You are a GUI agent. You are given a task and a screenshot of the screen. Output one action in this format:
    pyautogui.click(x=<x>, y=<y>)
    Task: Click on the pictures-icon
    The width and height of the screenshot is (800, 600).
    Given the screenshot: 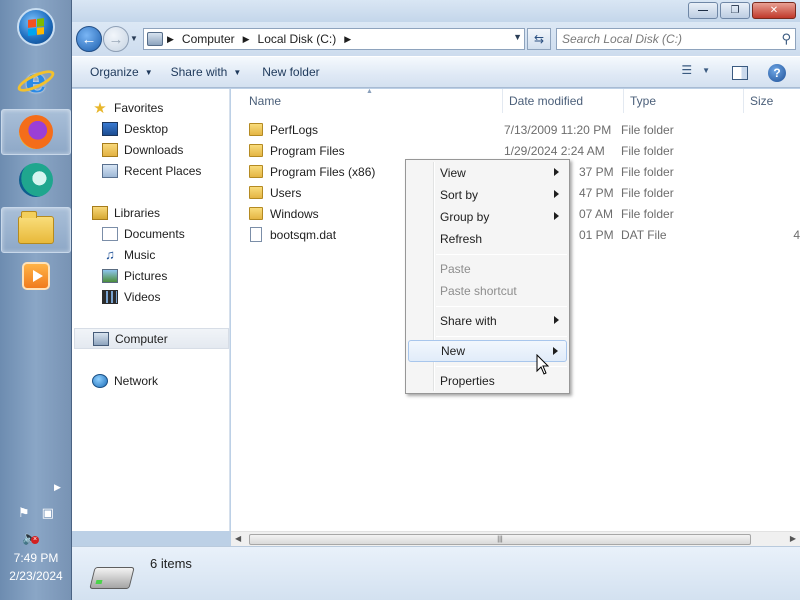 What is the action you would take?
    pyautogui.click(x=110, y=275)
    